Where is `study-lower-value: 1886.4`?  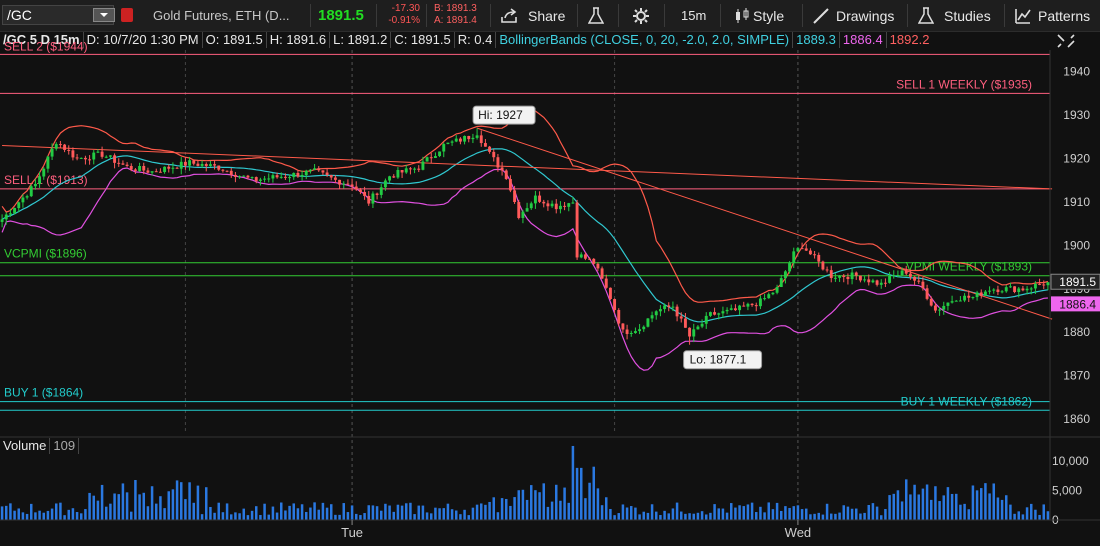 study-lower-value: 1886.4 is located at coordinates (863, 40).